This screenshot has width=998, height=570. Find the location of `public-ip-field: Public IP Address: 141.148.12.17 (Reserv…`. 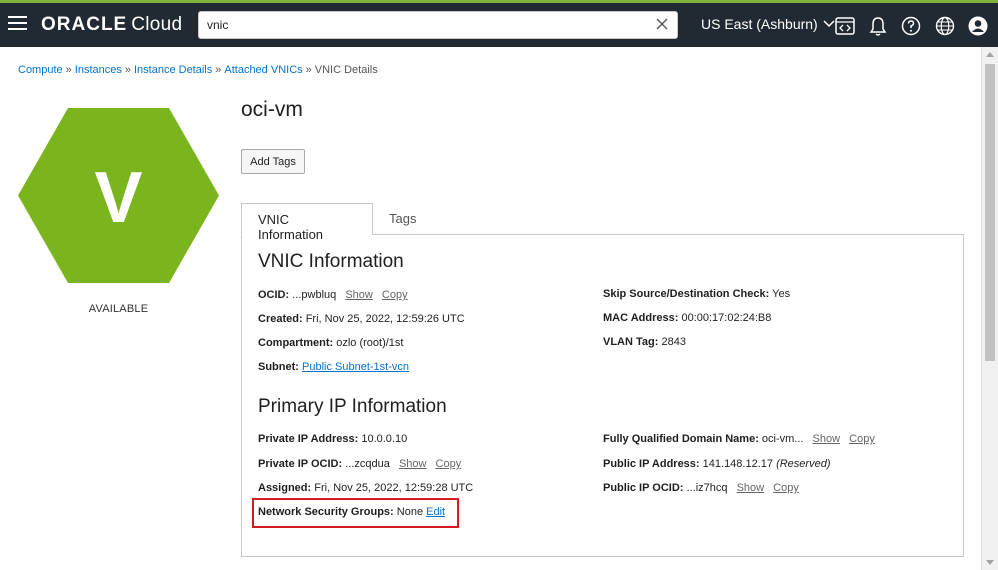

public-ip-field: Public IP Address: 141.148.12.17 (Reserv… is located at coordinates (717, 464).